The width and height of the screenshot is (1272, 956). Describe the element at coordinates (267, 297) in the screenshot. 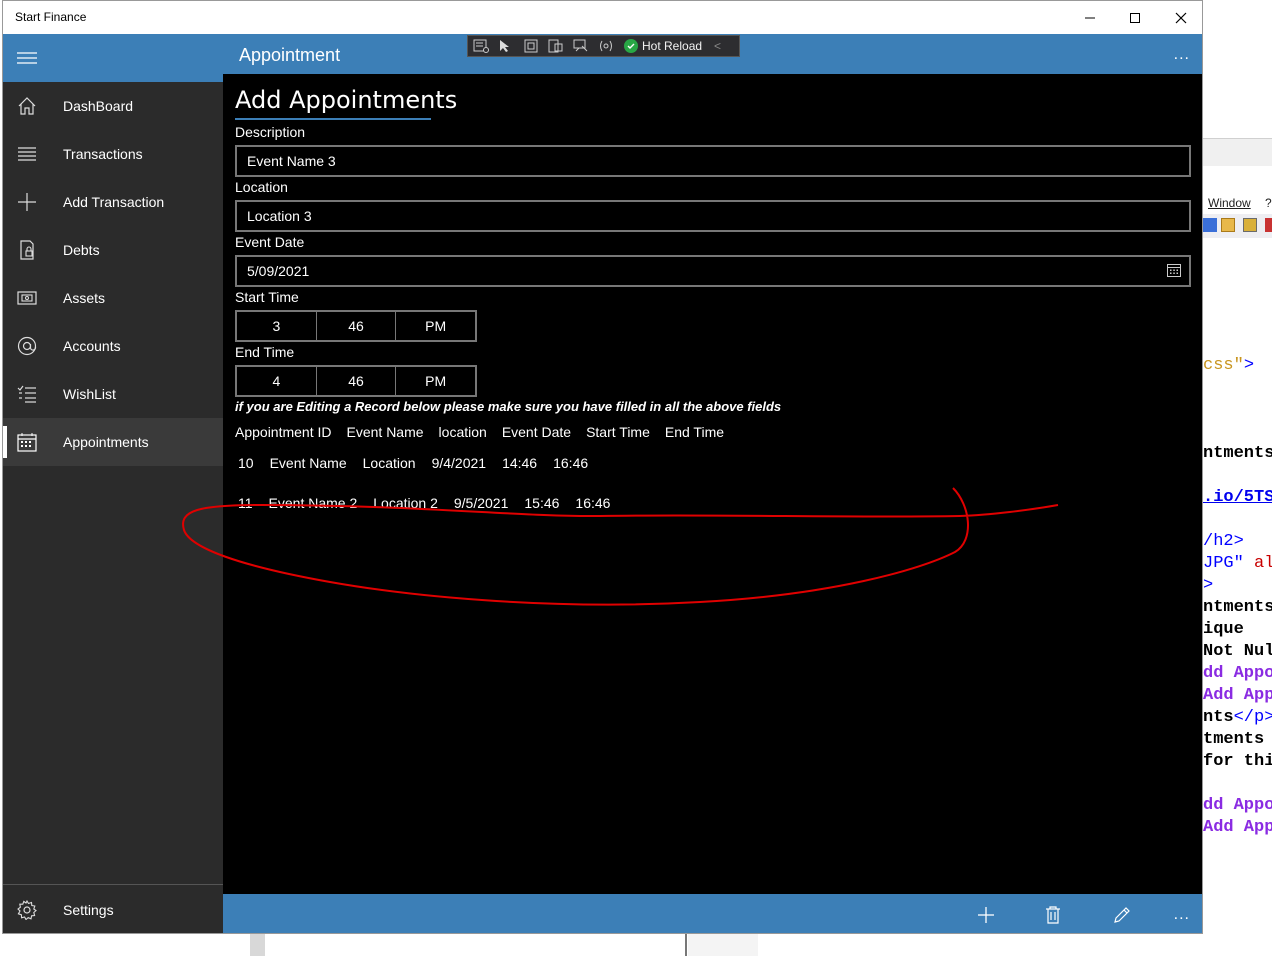

I see `start-time-label: Start Time` at that location.